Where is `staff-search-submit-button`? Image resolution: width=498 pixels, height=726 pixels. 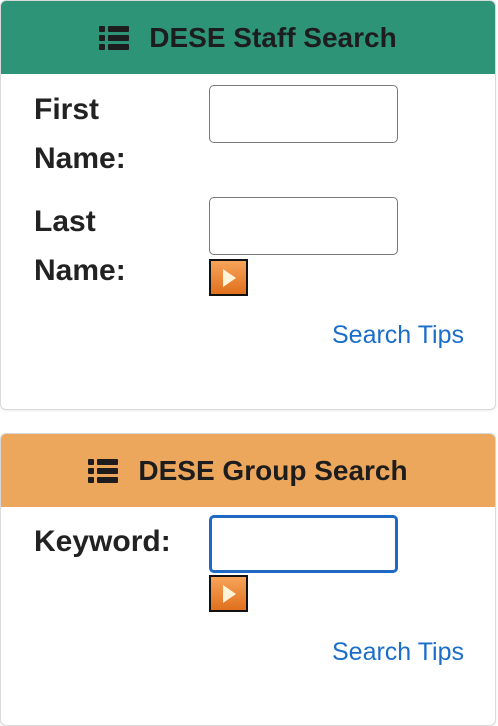
staff-search-submit-button is located at coordinates (228, 277).